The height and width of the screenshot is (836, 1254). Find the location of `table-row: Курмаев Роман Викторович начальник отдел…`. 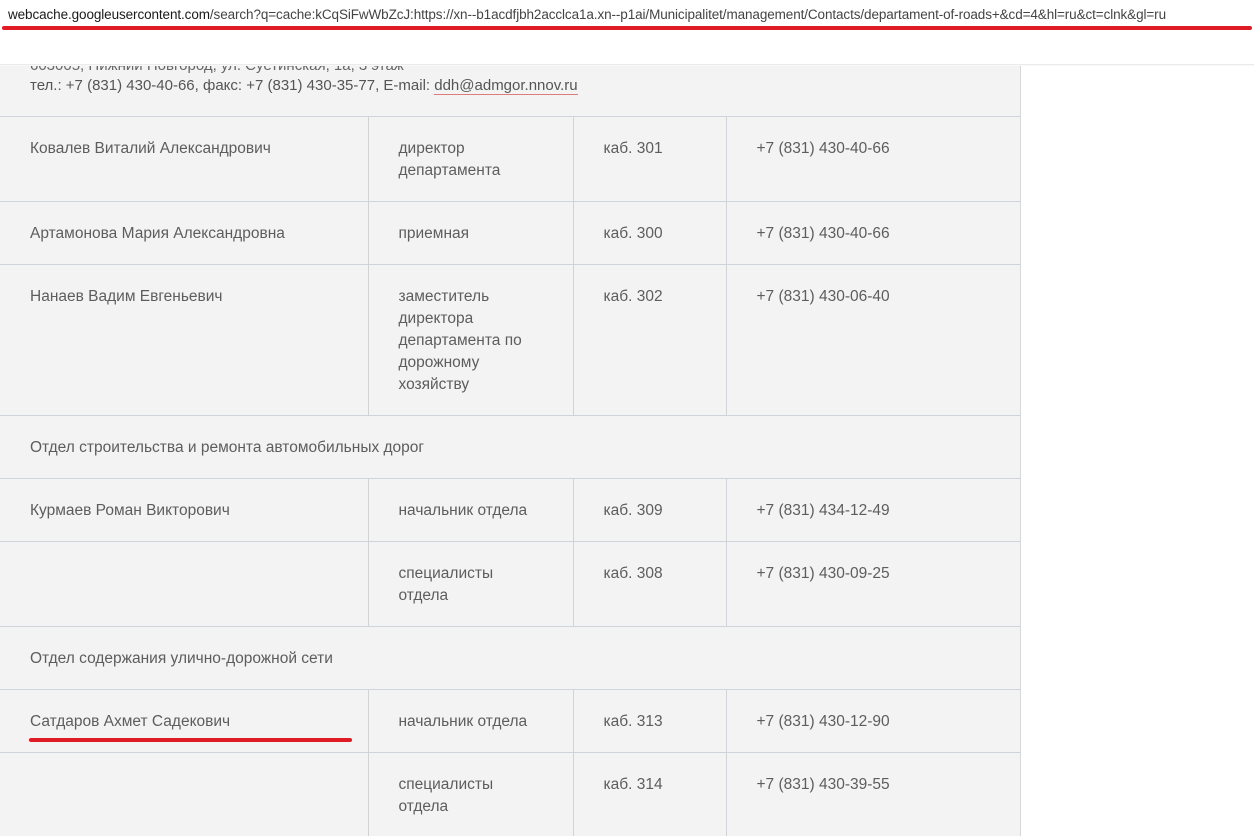

table-row: Курмаев Роман Викторович начальник отдел… is located at coordinates (510, 510).